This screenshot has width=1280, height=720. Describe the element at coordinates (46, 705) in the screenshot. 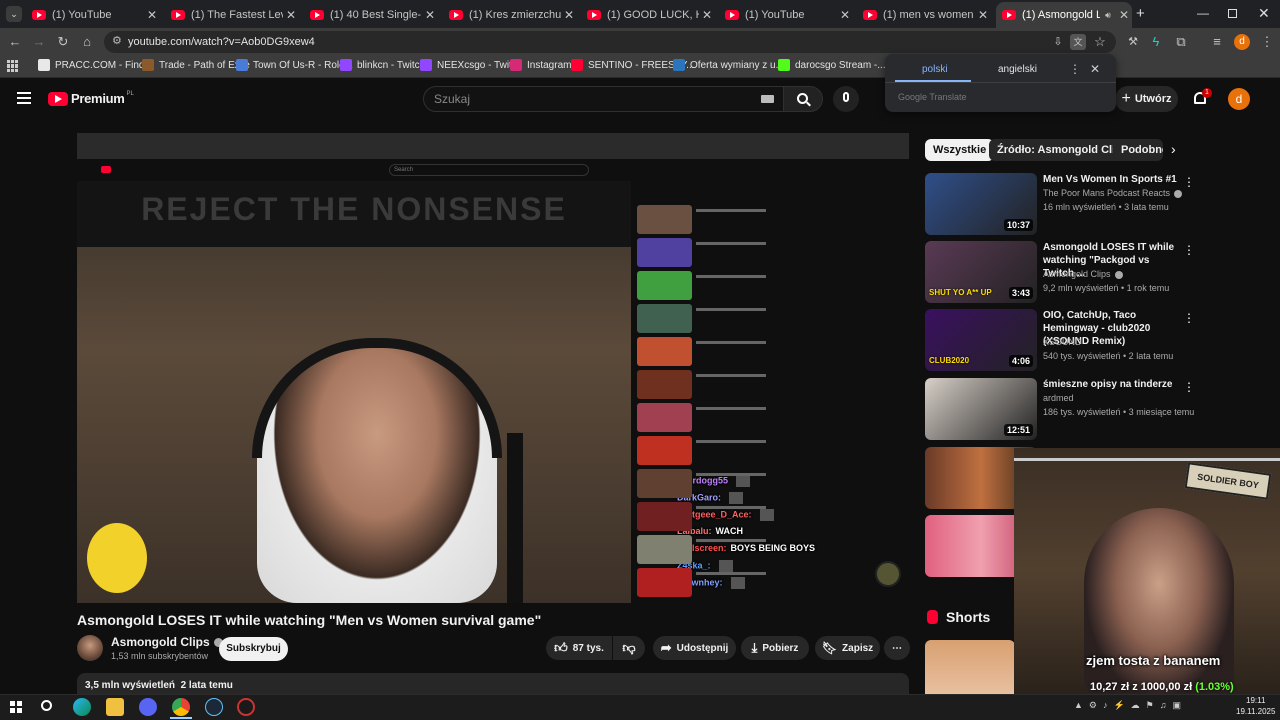

I see `taskbar-search-icon` at that location.